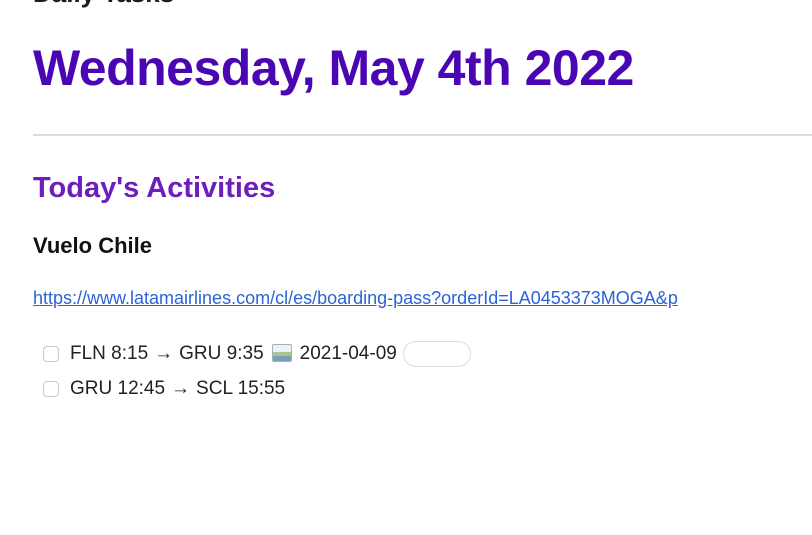 The height and width of the screenshot is (535, 812). Describe the element at coordinates (118, 388) in the screenshot. I see `task-departure: GRU 12:45` at that location.